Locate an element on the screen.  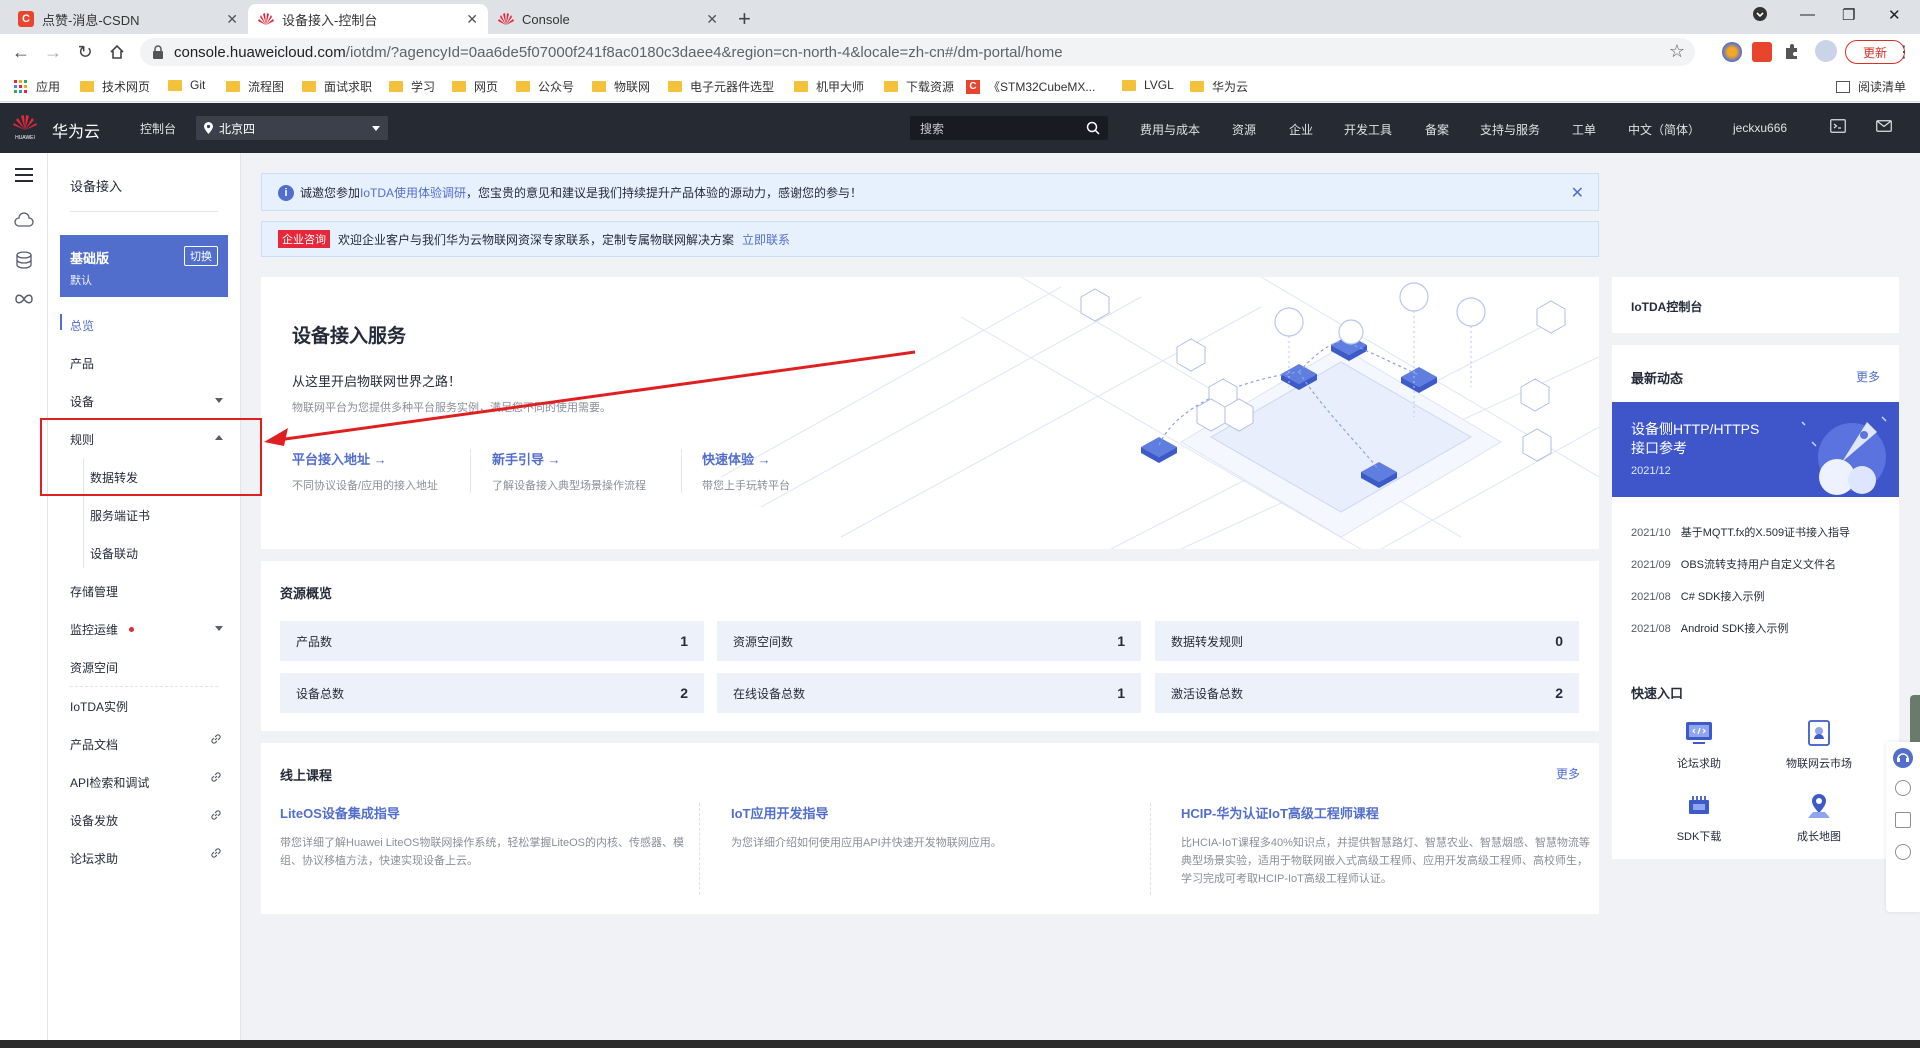
infinity-icon is located at coordinates (24, 299).